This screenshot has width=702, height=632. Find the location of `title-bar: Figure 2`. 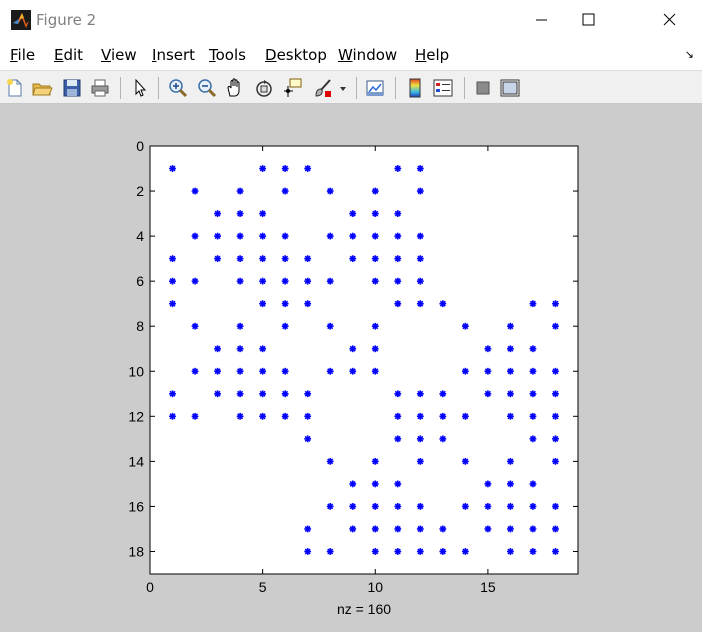

title-bar: Figure 2 is located at coordinates (351, 20).